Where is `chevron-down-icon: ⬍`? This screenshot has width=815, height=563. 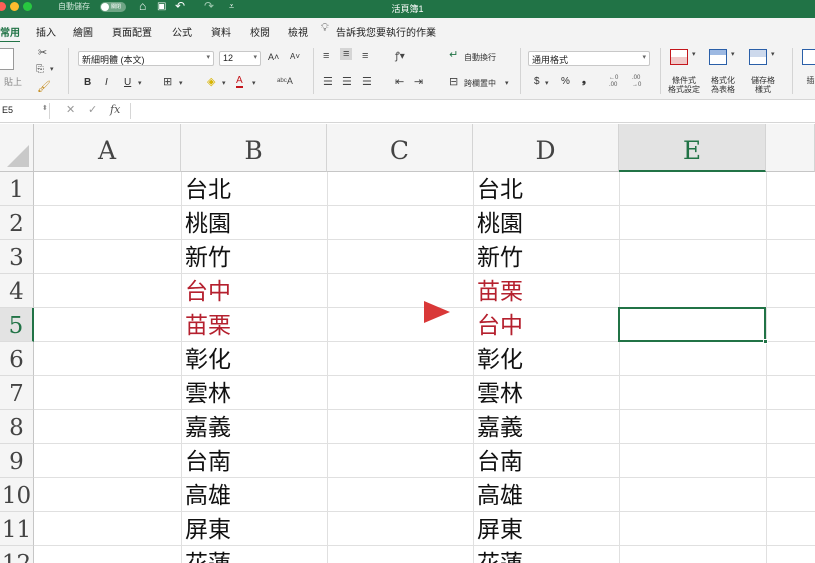 chevron-down-icon: ⬍ is located at coordinates (45, 108).